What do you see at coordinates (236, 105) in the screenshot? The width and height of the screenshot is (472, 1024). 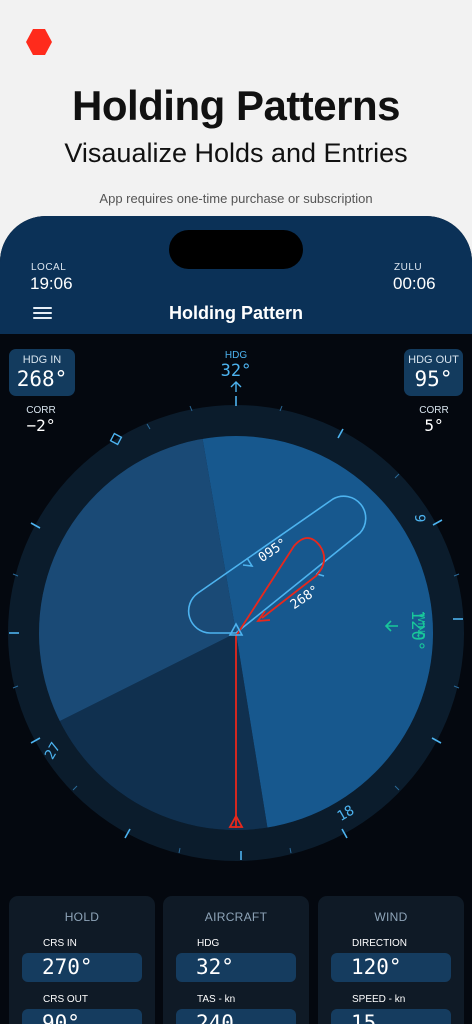 I see `promo-title: Holding Patterns` at bounding box center [236, 105].